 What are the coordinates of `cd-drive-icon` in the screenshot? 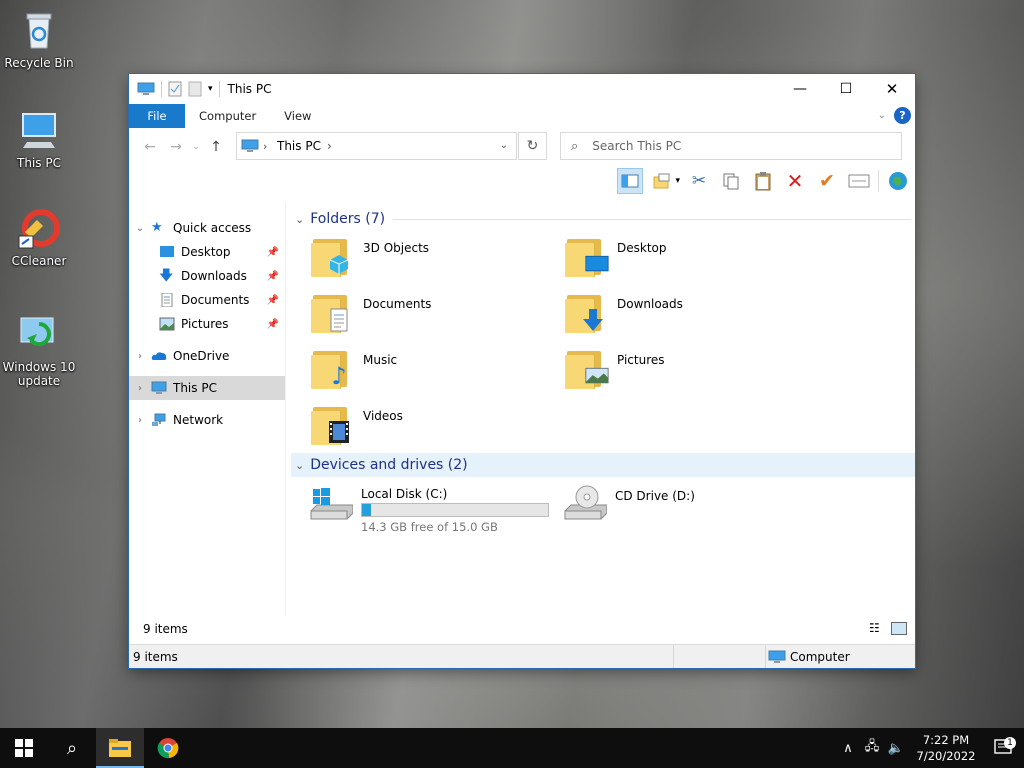 It's located at (585, 503).